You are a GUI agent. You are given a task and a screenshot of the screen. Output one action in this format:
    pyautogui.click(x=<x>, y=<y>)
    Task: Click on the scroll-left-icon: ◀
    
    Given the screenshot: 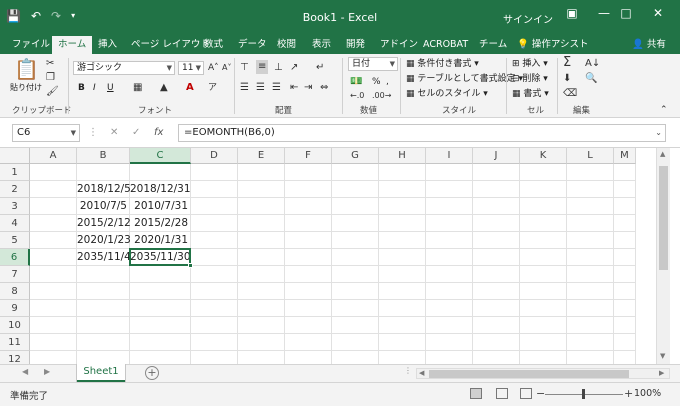 What is the action you would take?
    pyautogui.click(x=421, y=373)
    